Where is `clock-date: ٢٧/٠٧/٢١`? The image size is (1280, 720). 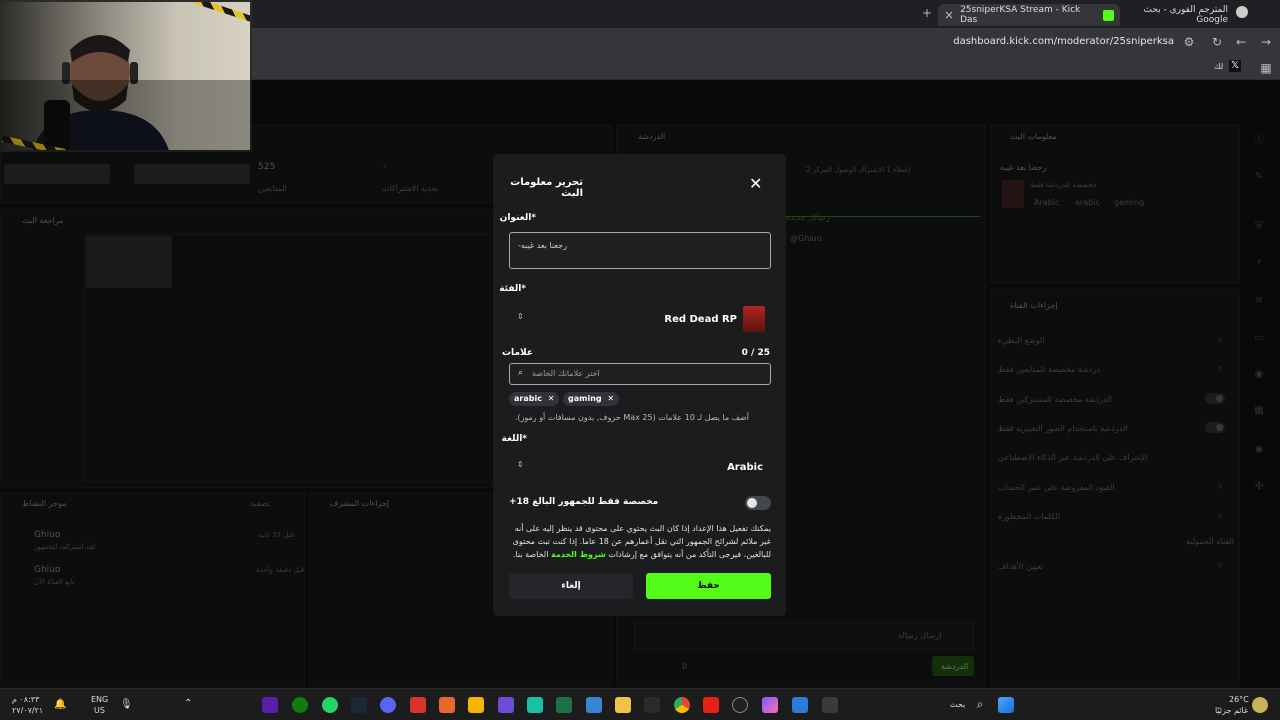 clock-date: ٢٧/٠٧/٢١ is located at coordinates (27, 710).